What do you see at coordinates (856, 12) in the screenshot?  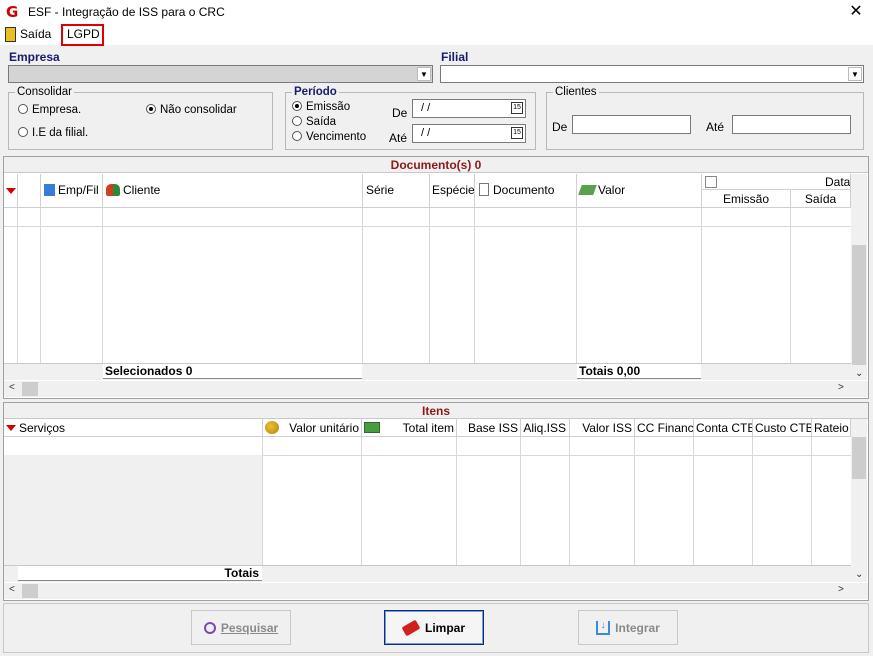 I see `close-icon: ✕` at bounding box center [856, 12].